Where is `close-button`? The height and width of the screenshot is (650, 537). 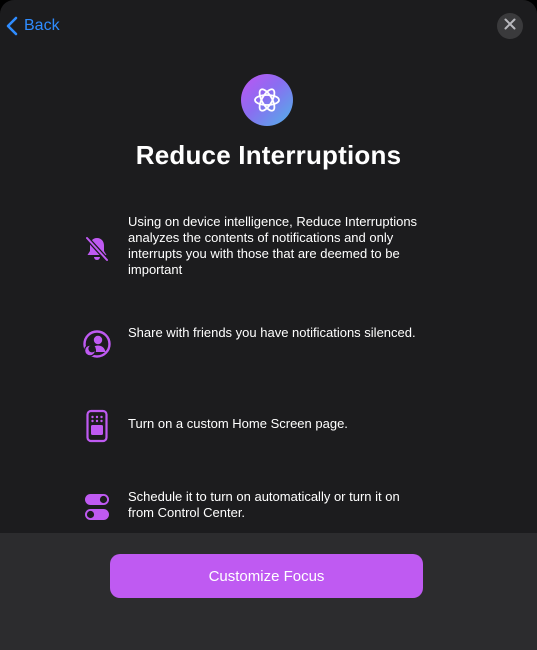
close-button is located at coordinates (510, 26).